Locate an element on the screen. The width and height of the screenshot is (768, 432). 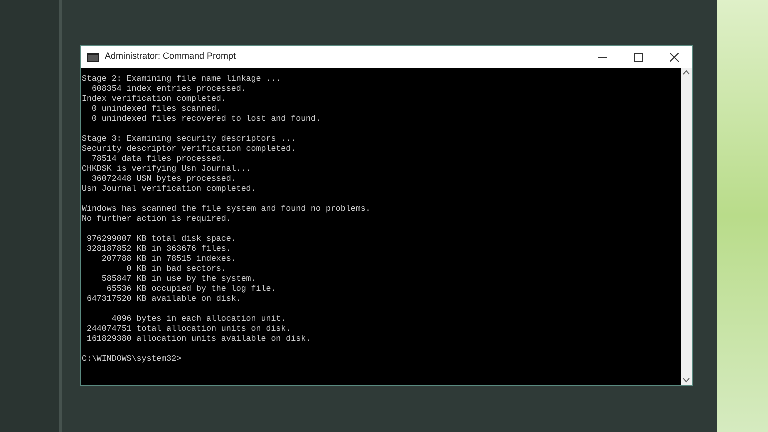
console-line: 0 unindexed files recovered to lost and found. is located at coordinates (206, 120).